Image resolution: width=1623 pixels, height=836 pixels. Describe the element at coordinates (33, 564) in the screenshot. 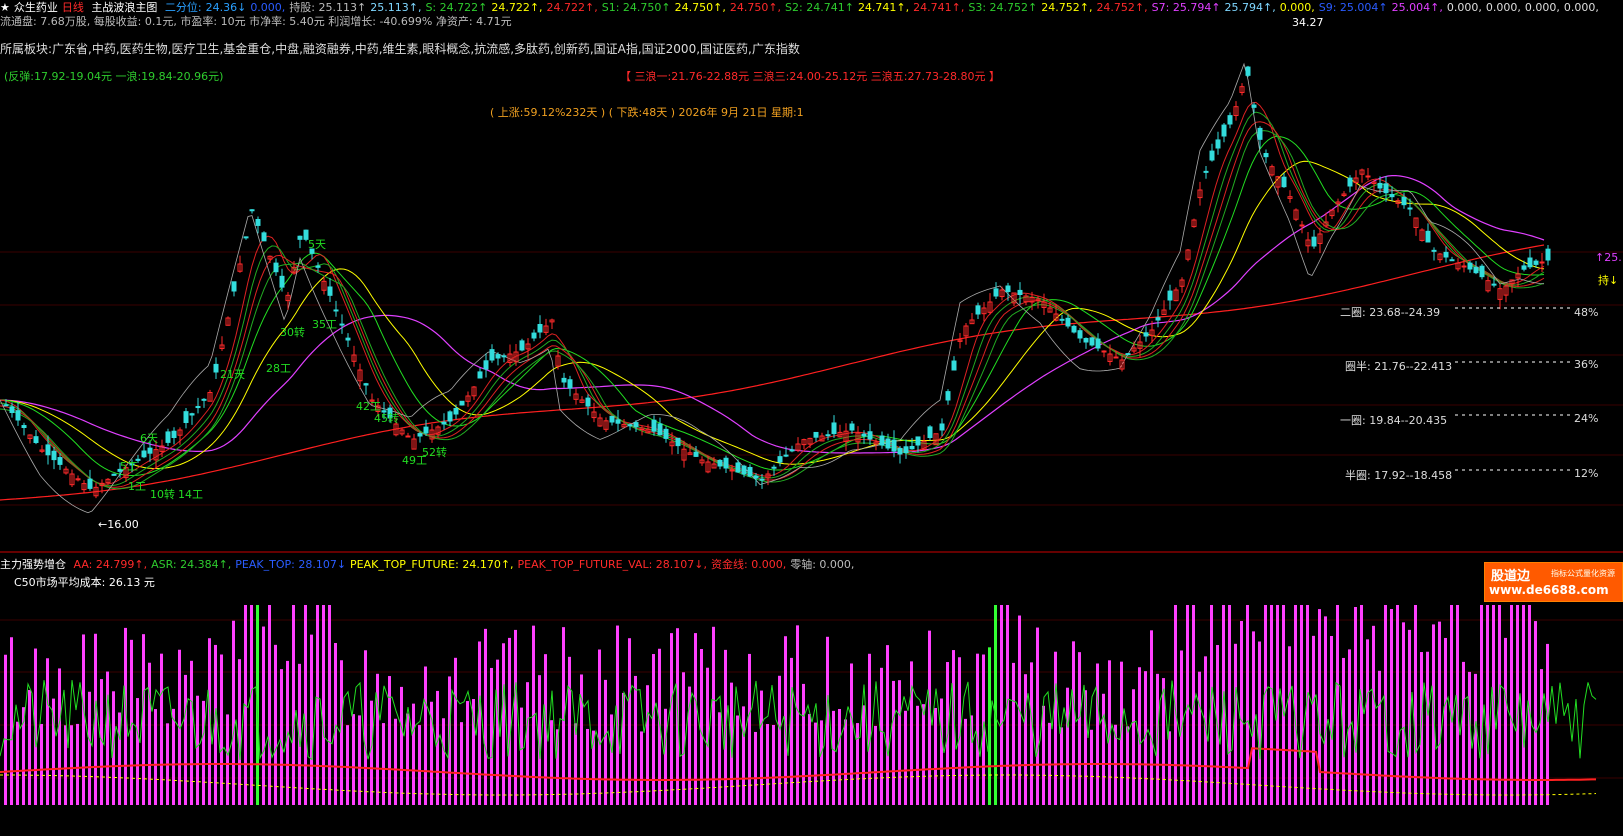

I see `sub-indicator-title: 主力强势增仓` at that location.